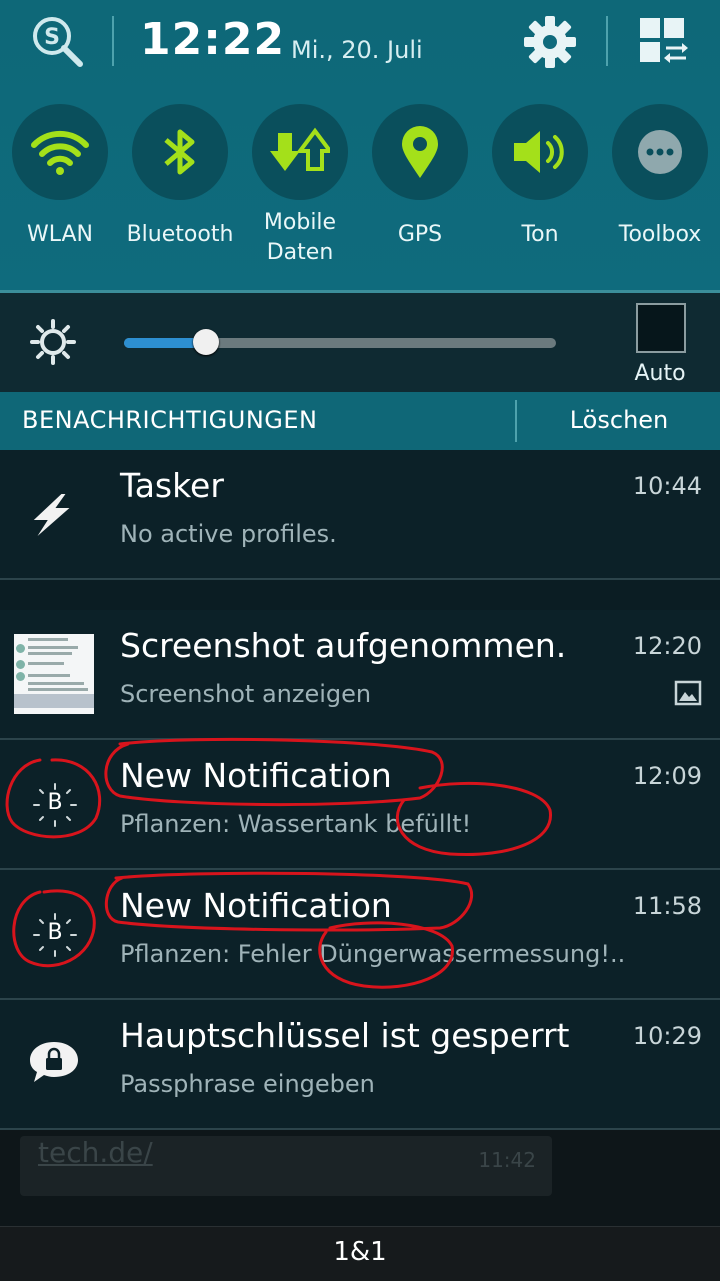 This screenshot has height=1281, width=720. I want to click on tile-mobile-data: Mobile Daten, so click(300, 190).